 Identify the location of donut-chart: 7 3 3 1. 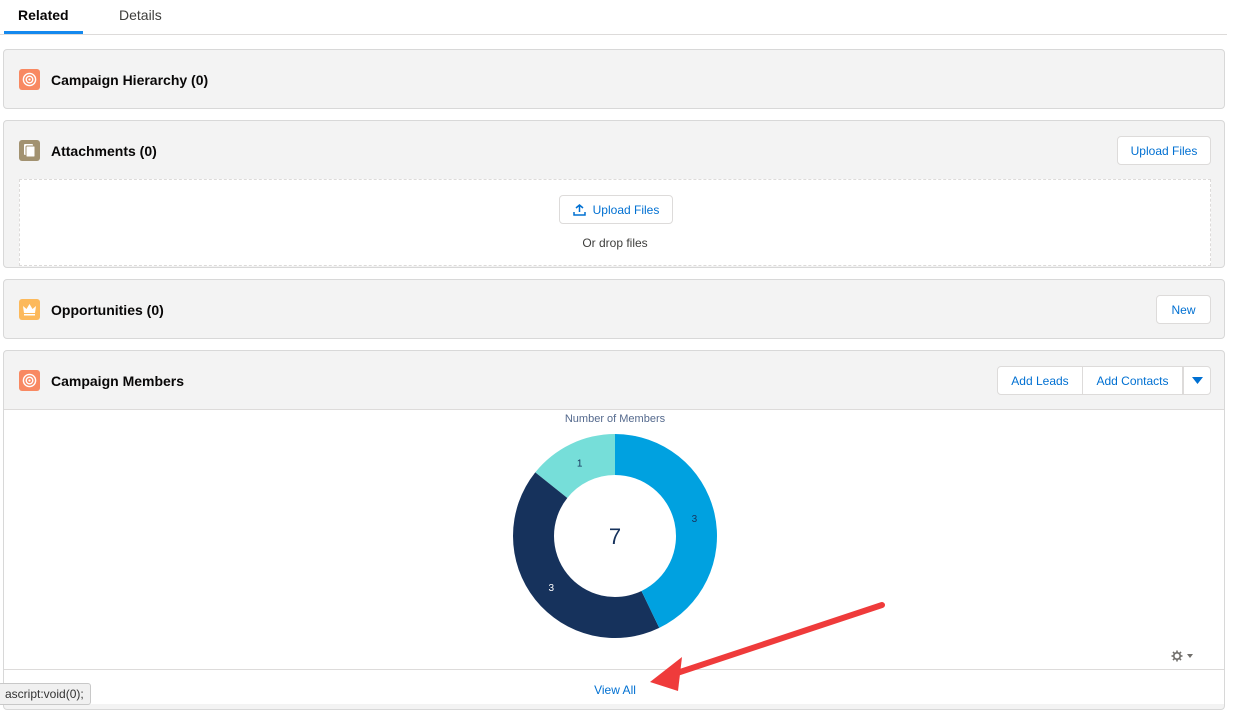
(615, 536).